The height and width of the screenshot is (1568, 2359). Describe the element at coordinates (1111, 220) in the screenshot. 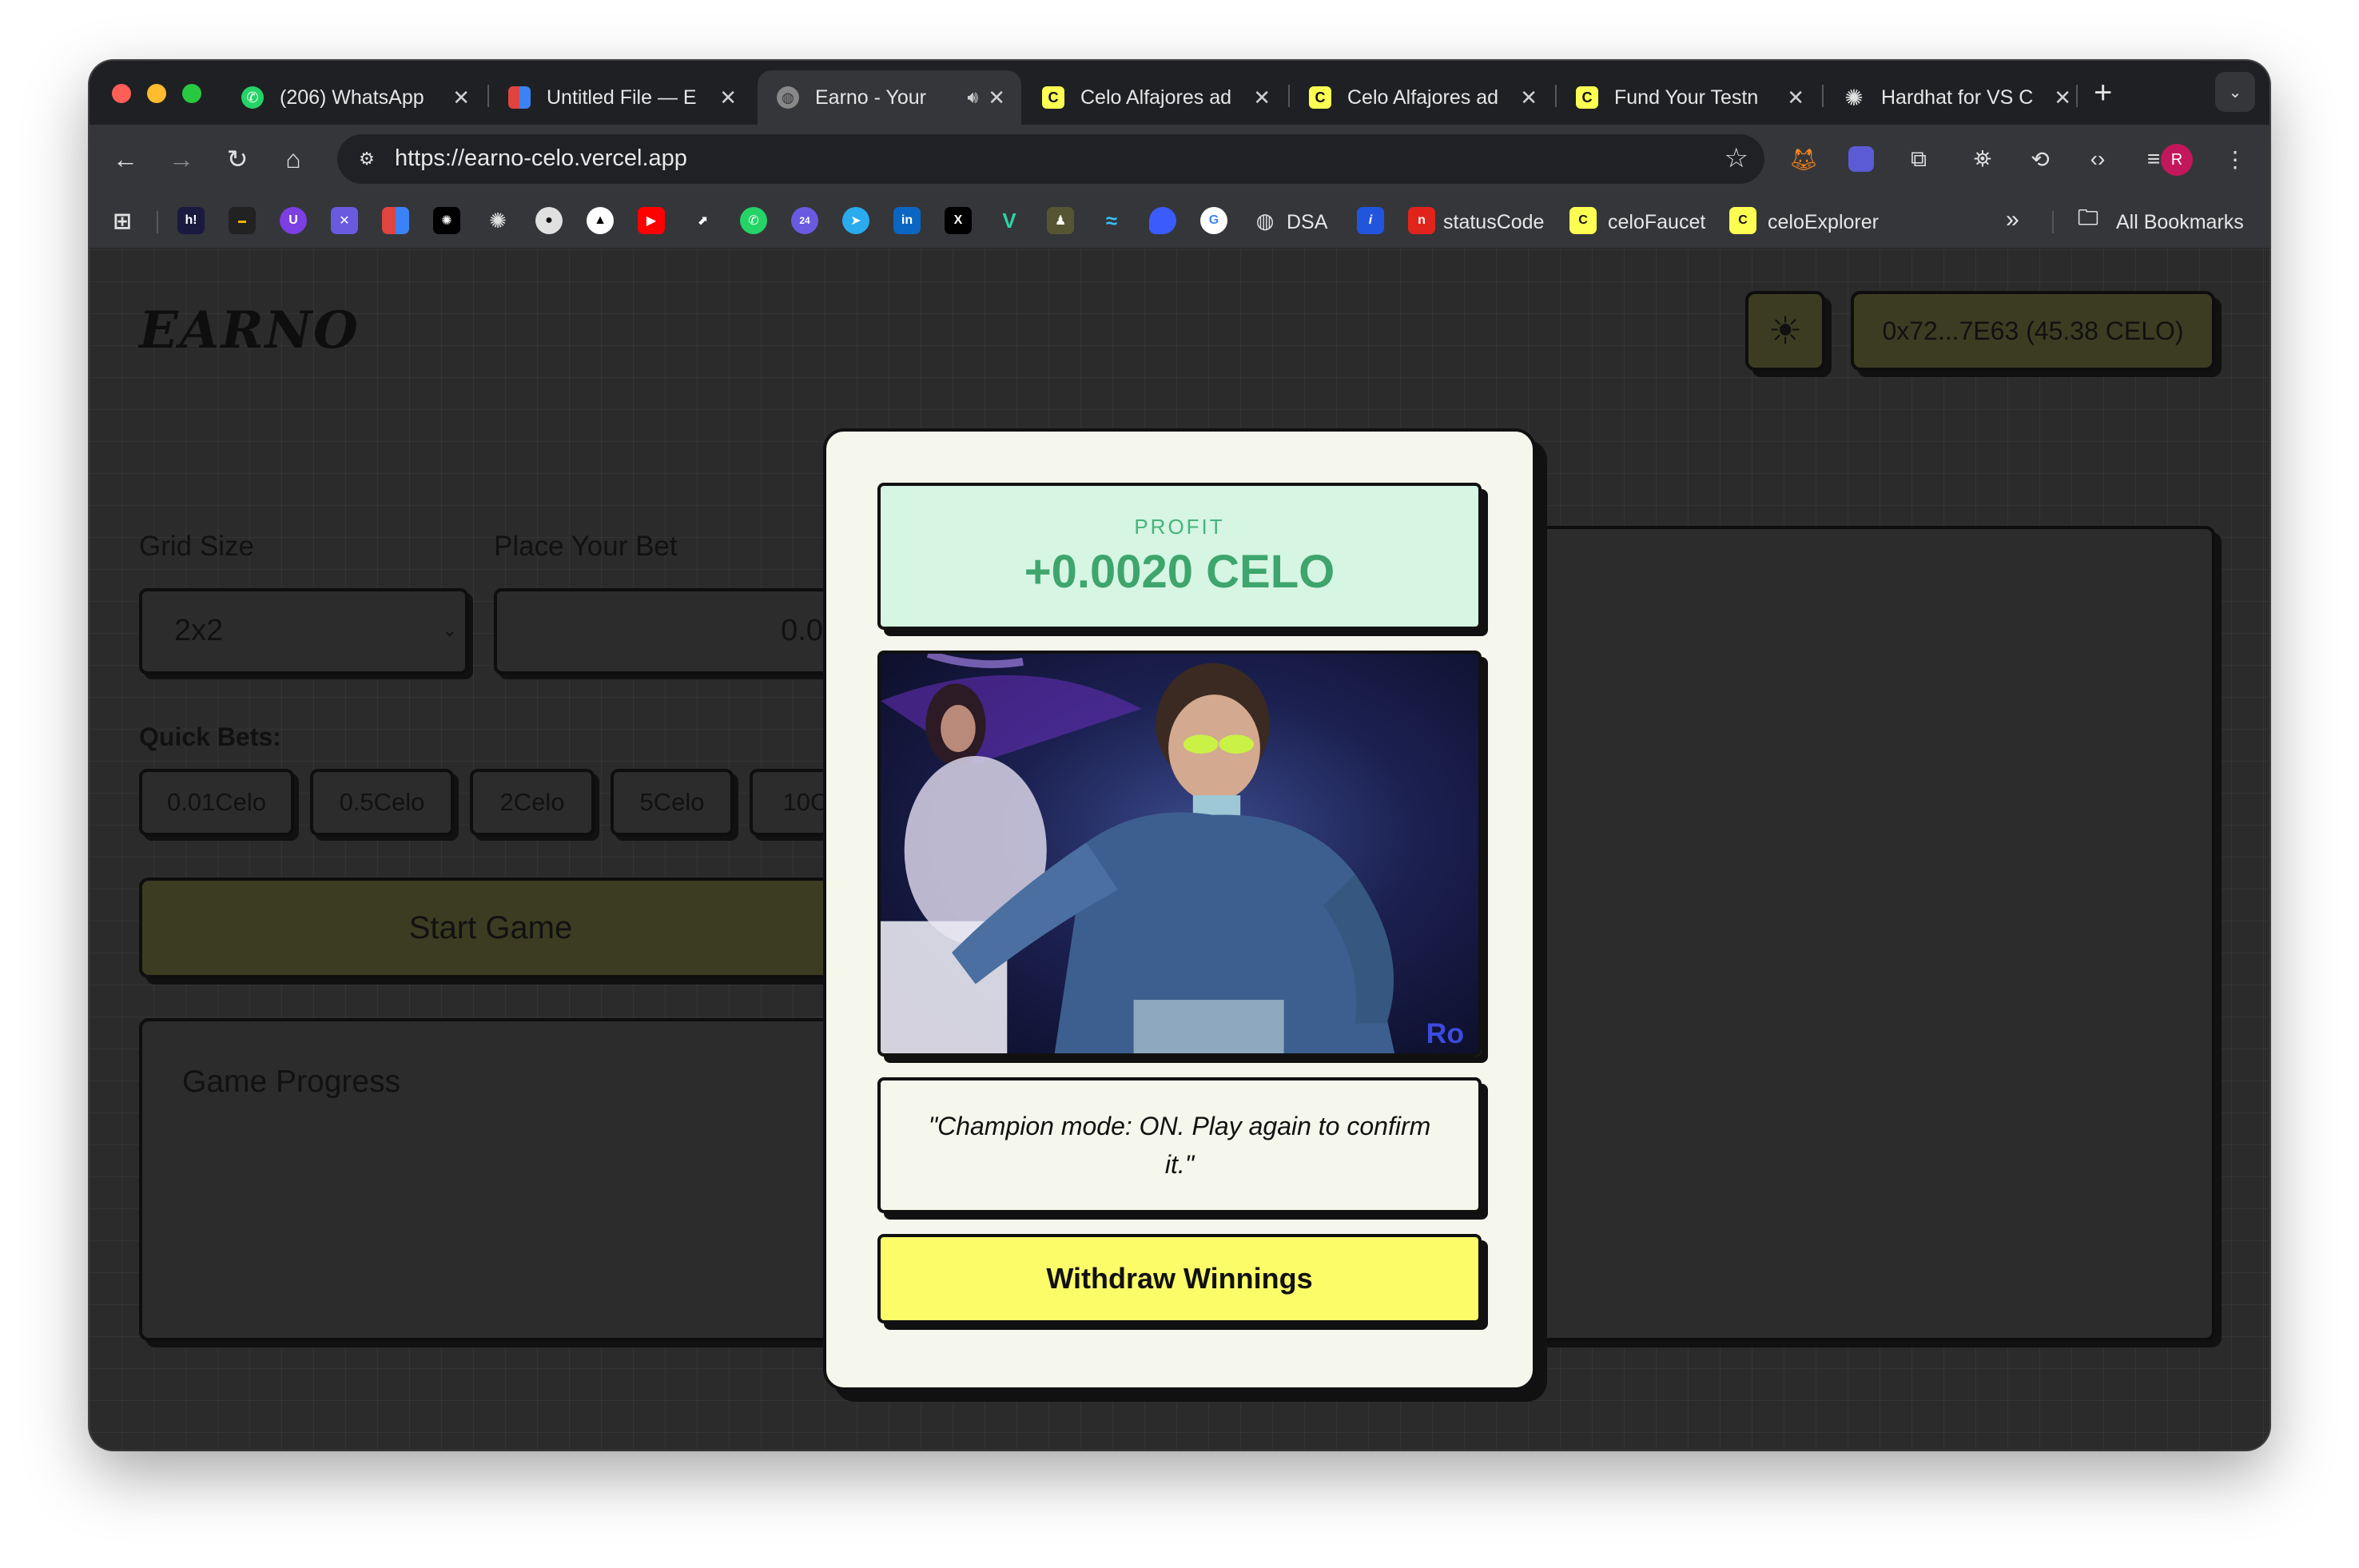

I see `tailwind-icon: ≈` at that location.